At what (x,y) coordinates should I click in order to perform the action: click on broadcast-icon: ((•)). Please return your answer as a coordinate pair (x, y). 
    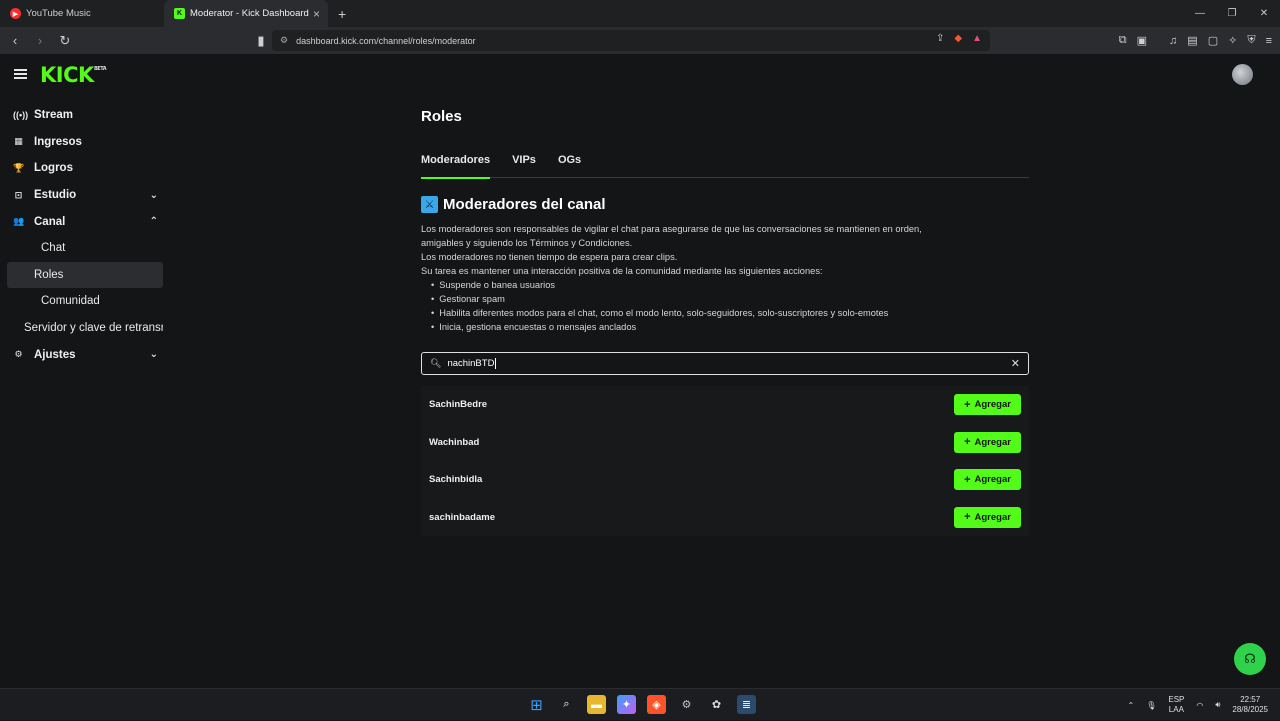
    Looking at the image, I should click on (21, 115).